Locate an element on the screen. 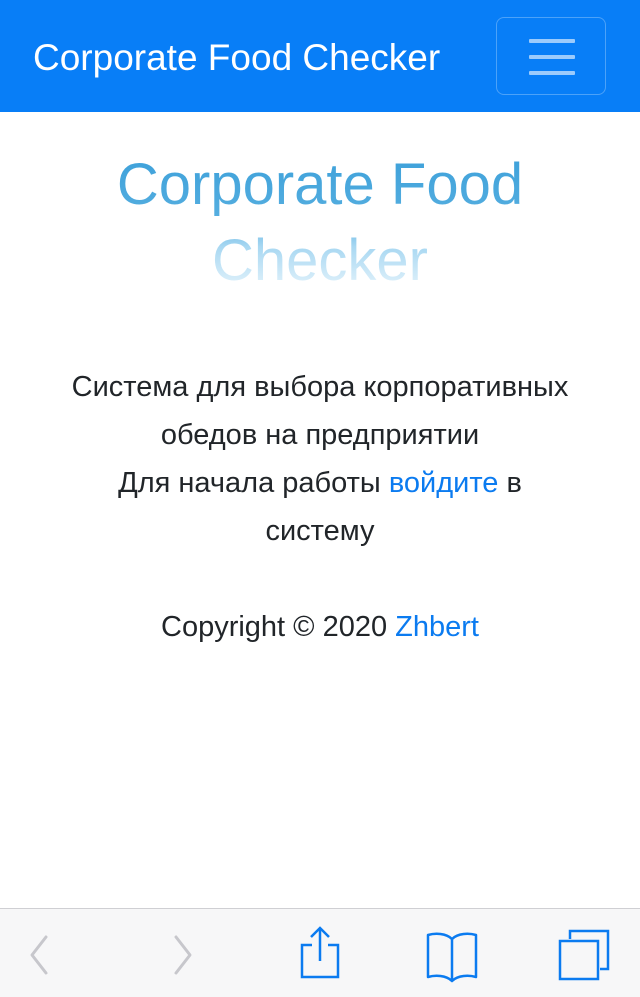  page-title-line-1: Corporate Food is located at coordinates (320, 184).